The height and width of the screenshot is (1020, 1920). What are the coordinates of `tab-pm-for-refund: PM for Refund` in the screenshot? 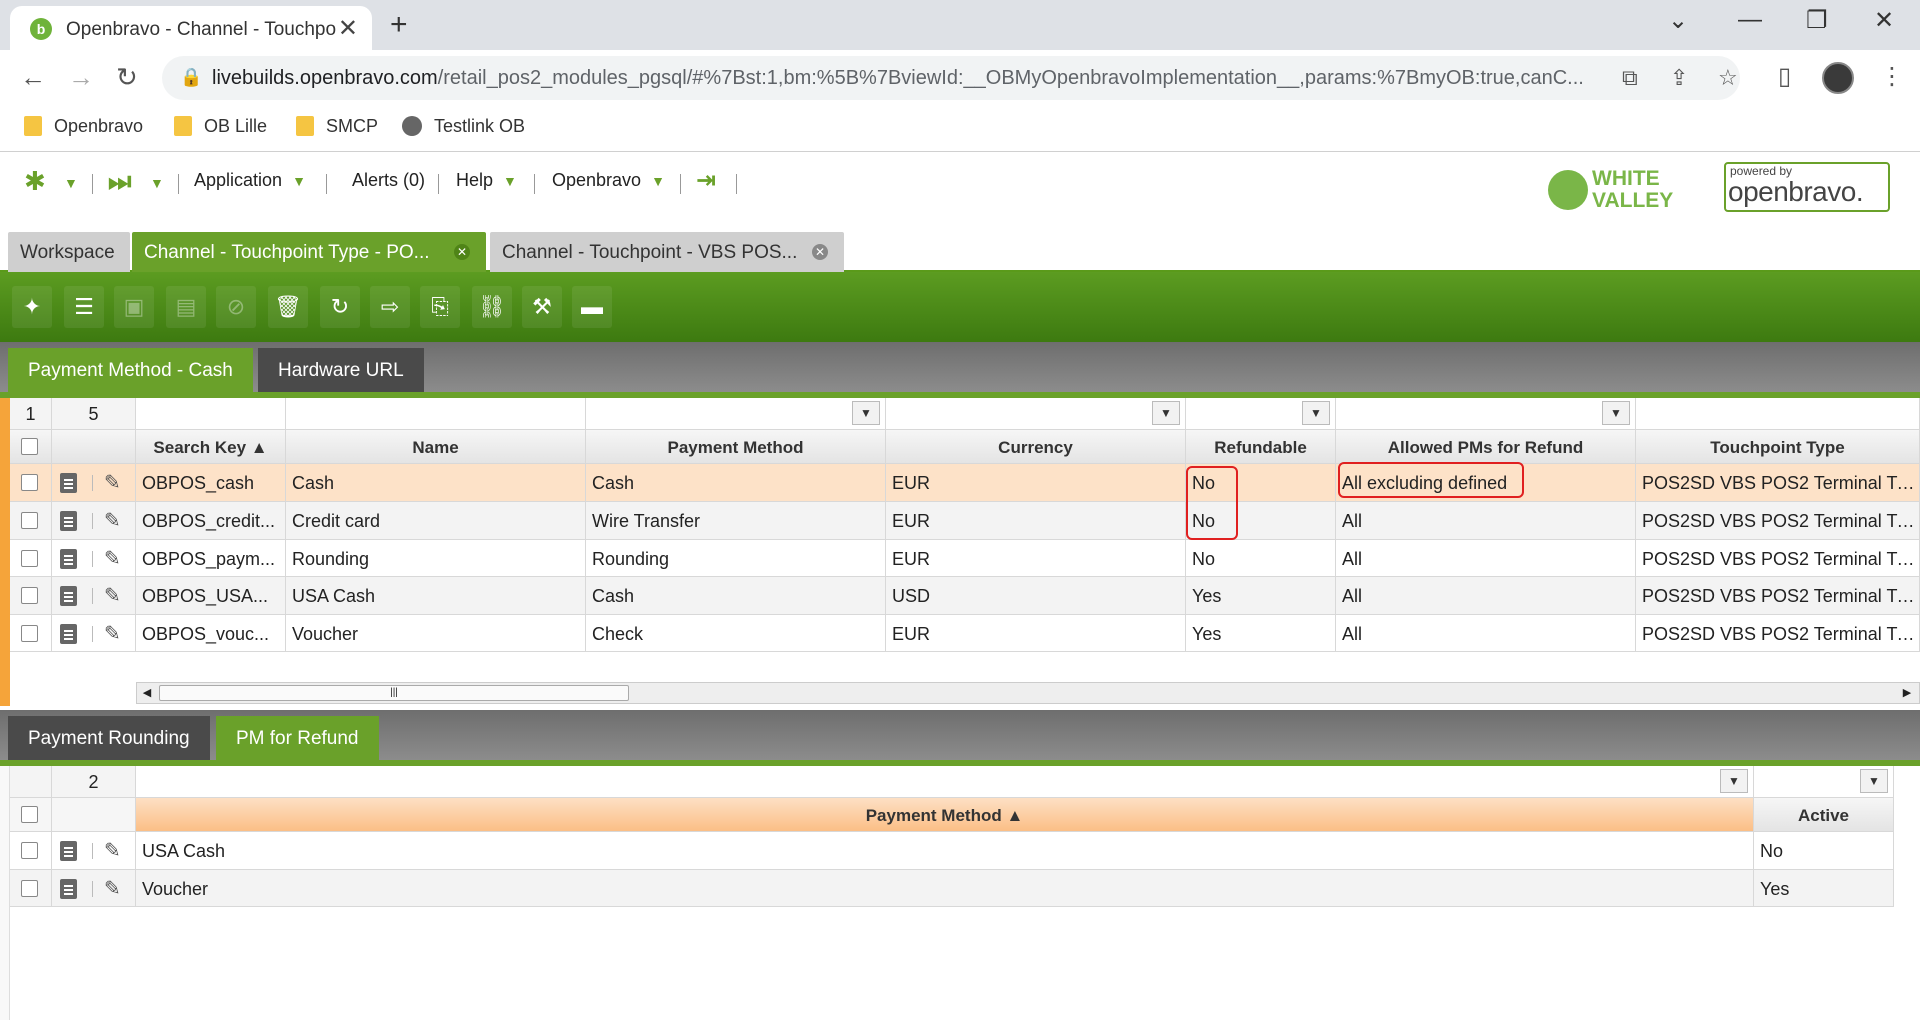 It's located at (297, 738).